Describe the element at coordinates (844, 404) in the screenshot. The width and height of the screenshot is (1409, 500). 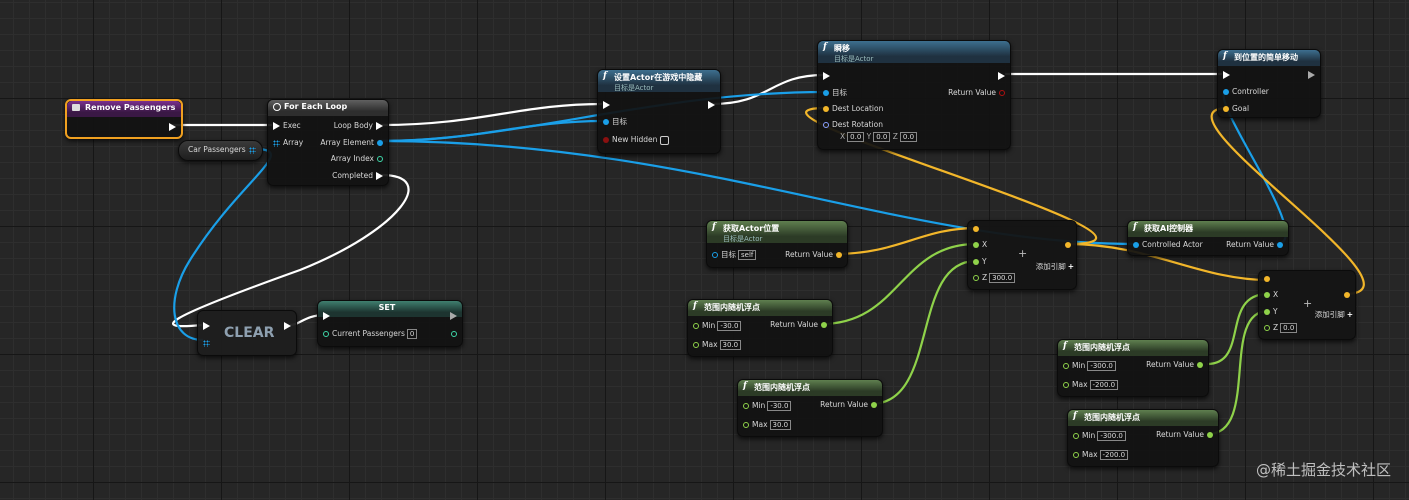
I see `pin-label: Return Value` at that location.